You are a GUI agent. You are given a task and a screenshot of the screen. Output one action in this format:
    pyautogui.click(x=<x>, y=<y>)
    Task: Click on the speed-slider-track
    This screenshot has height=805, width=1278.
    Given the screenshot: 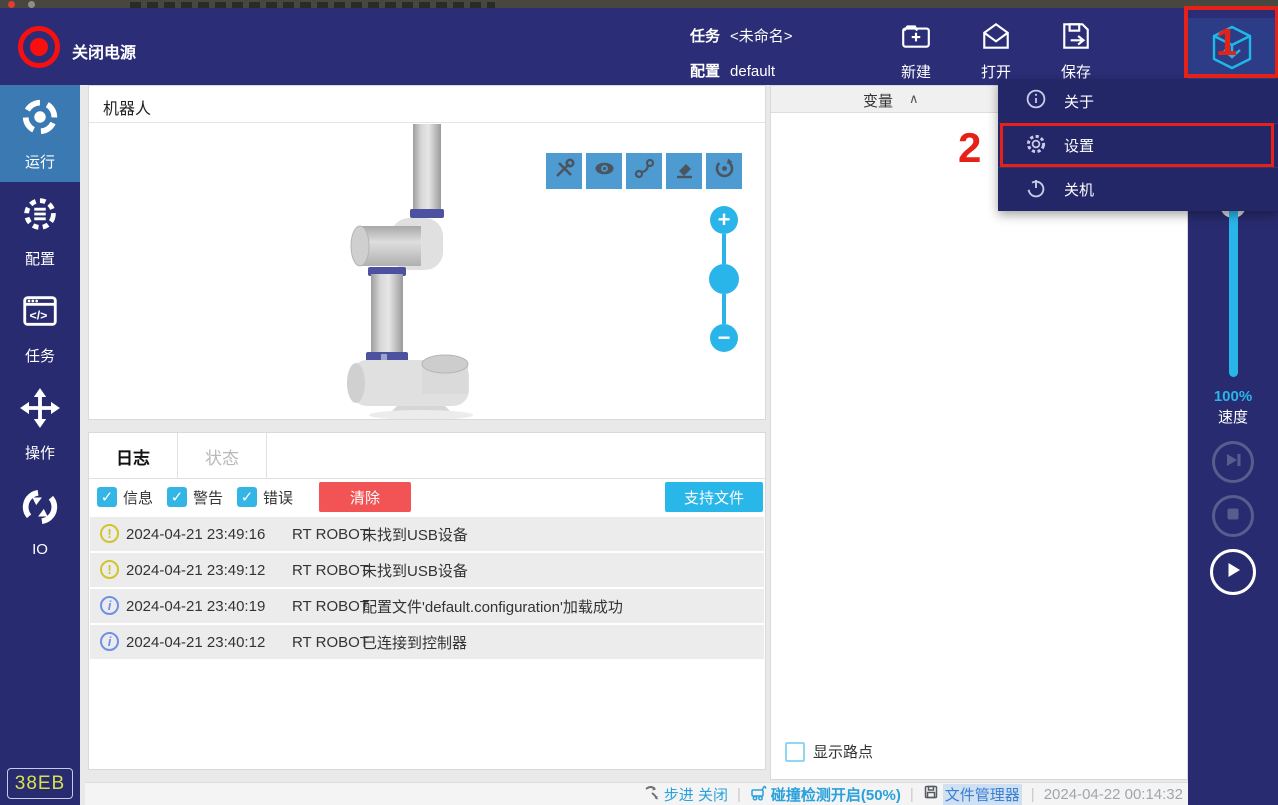 What is the action you would take?
    pyautogui.click(x=1233, y=292)
    